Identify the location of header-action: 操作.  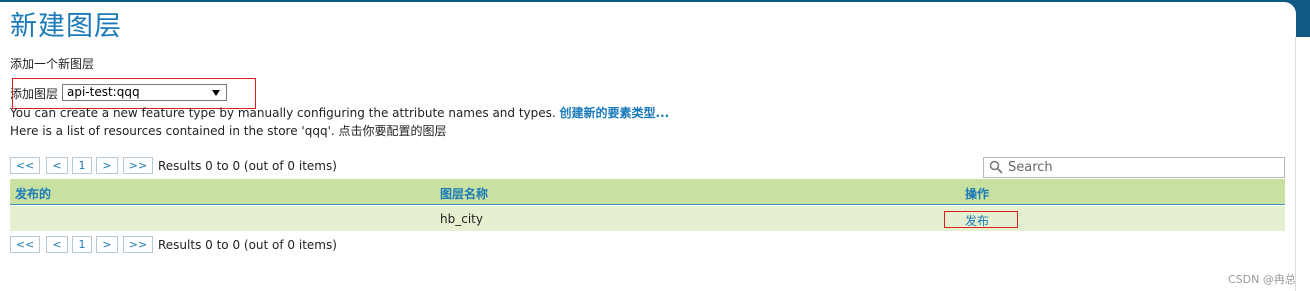
(977, 194).